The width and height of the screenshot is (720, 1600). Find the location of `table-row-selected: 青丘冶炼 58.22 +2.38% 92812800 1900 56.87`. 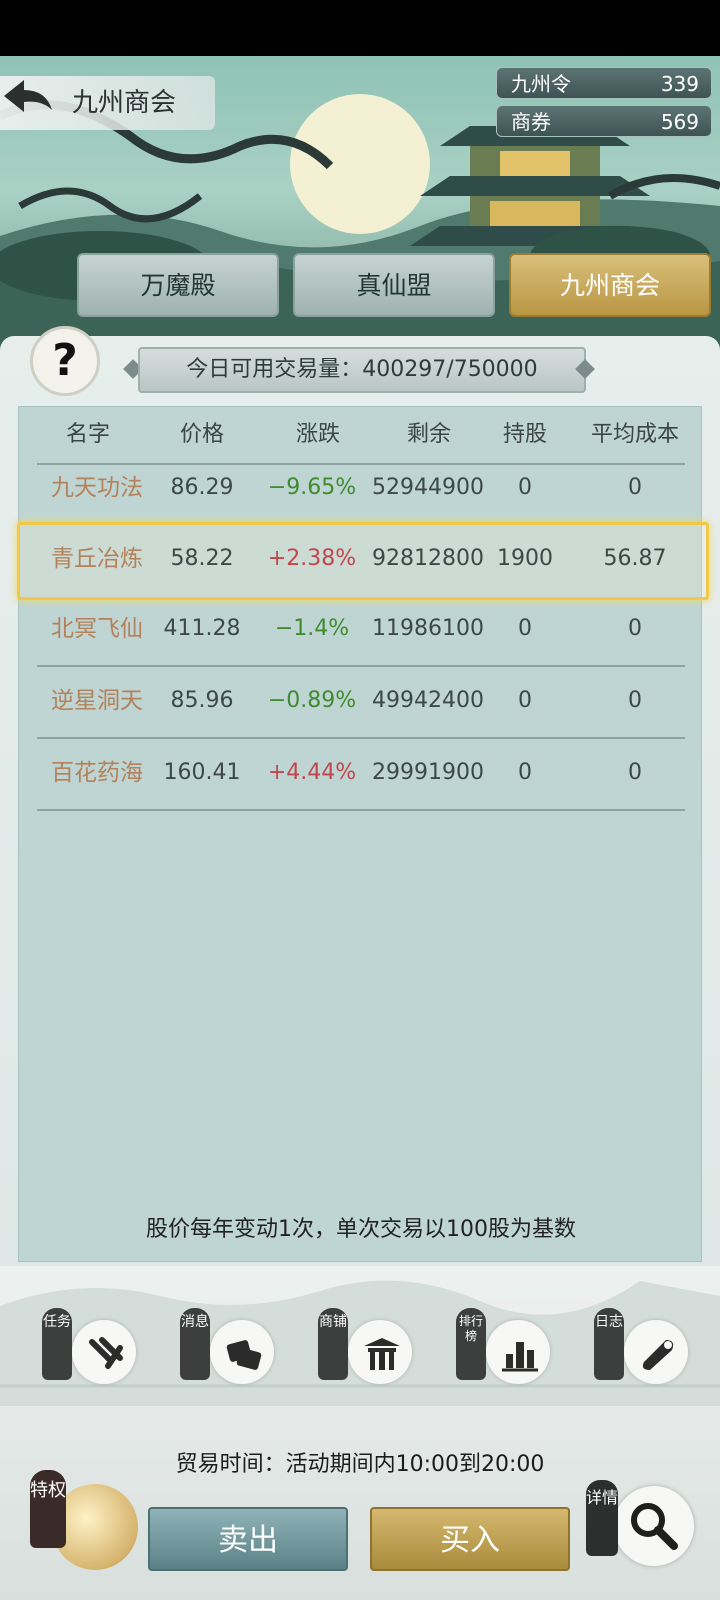

table-row-selected: 青丘冶炼 58.22 +2.38% 92812800 1900 56.87 is located at coordinates (363, 561).